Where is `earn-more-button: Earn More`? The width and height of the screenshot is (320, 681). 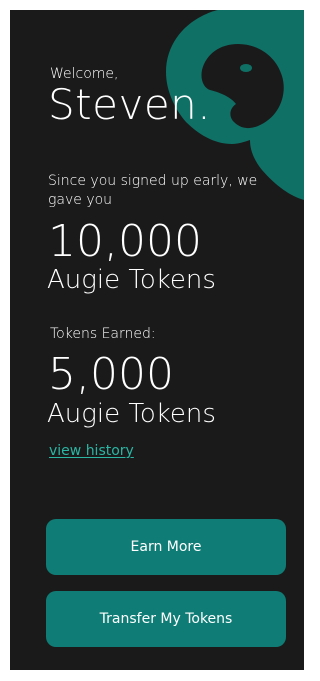
earn-more-button: Earn More is located at coordinates (166, 547).